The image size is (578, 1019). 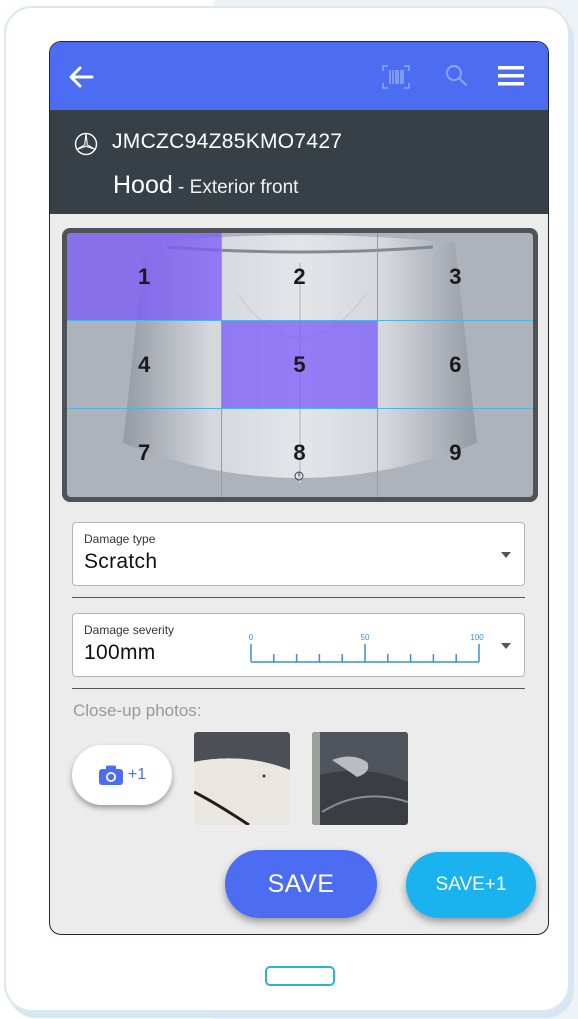 I want to click on app-bar, so click(x=299, y=76).